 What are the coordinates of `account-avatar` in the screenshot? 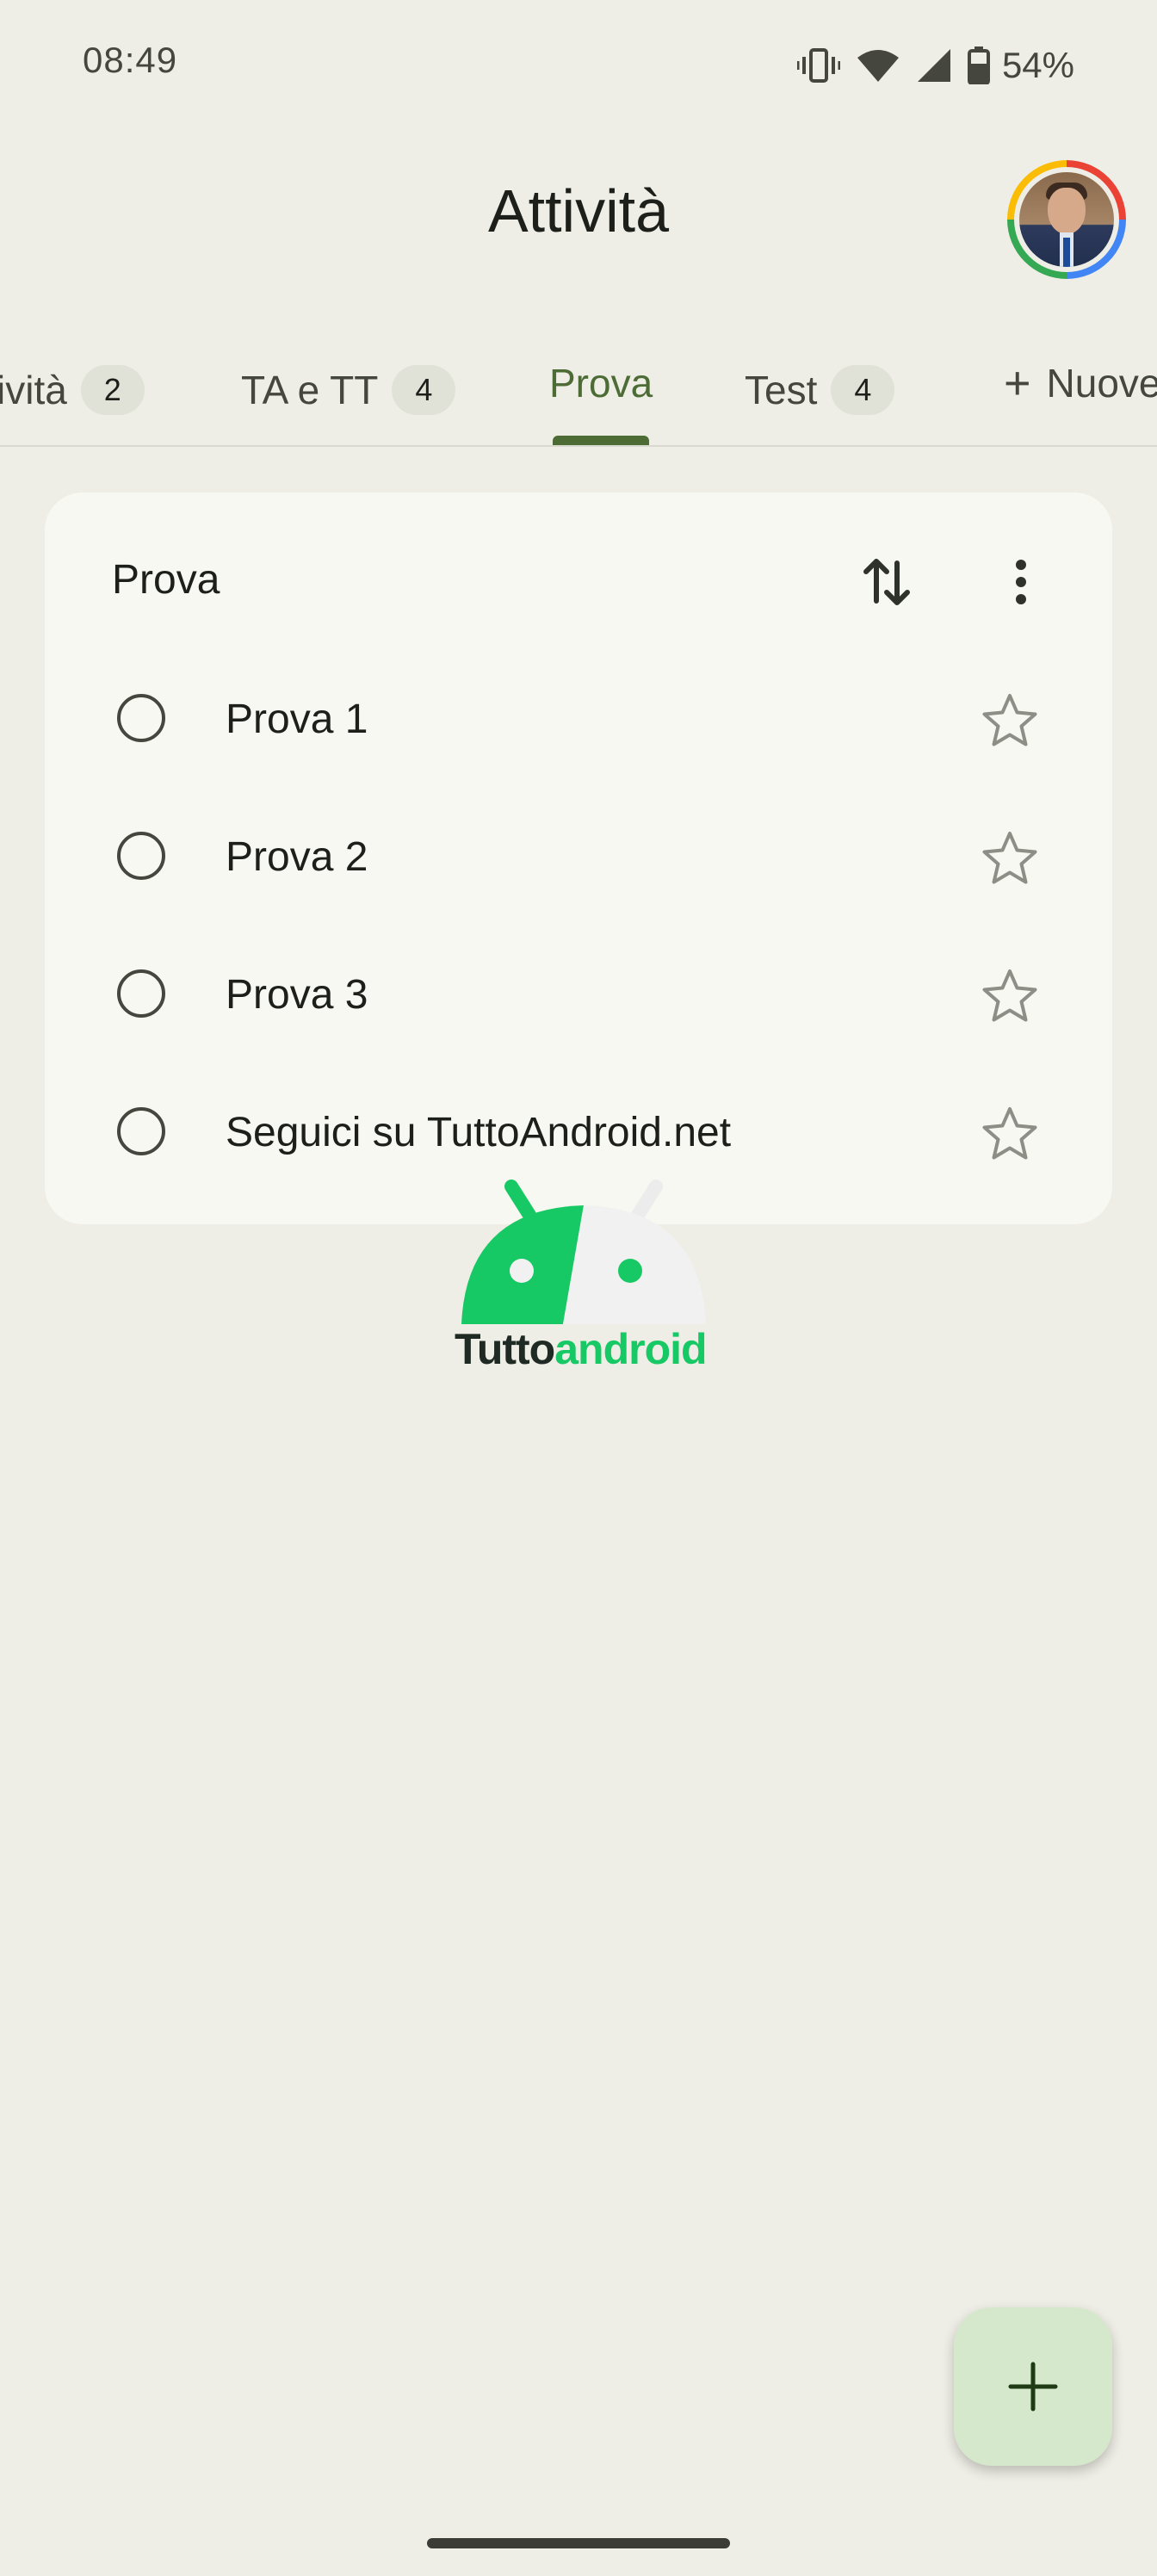 It's located at (1067, 219).